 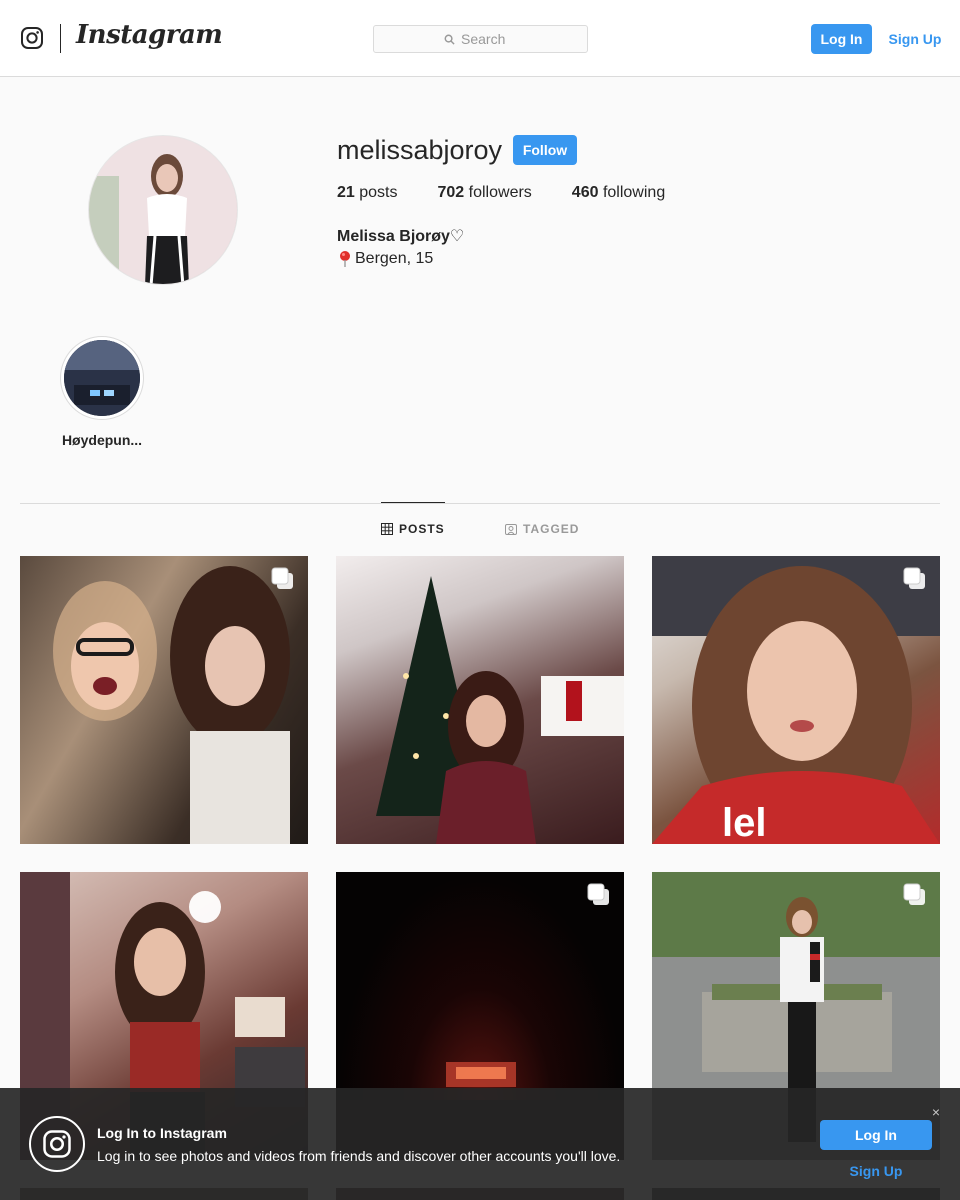 I want to click on tab-posts: POSTS, so click(x=413, y=529).